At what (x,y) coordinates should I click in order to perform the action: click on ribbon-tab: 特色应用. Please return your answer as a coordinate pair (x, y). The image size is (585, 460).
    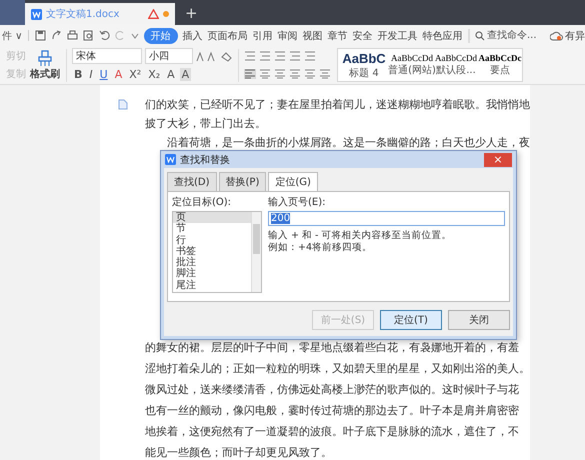
    Looking at the image, I should click on (442, 35).